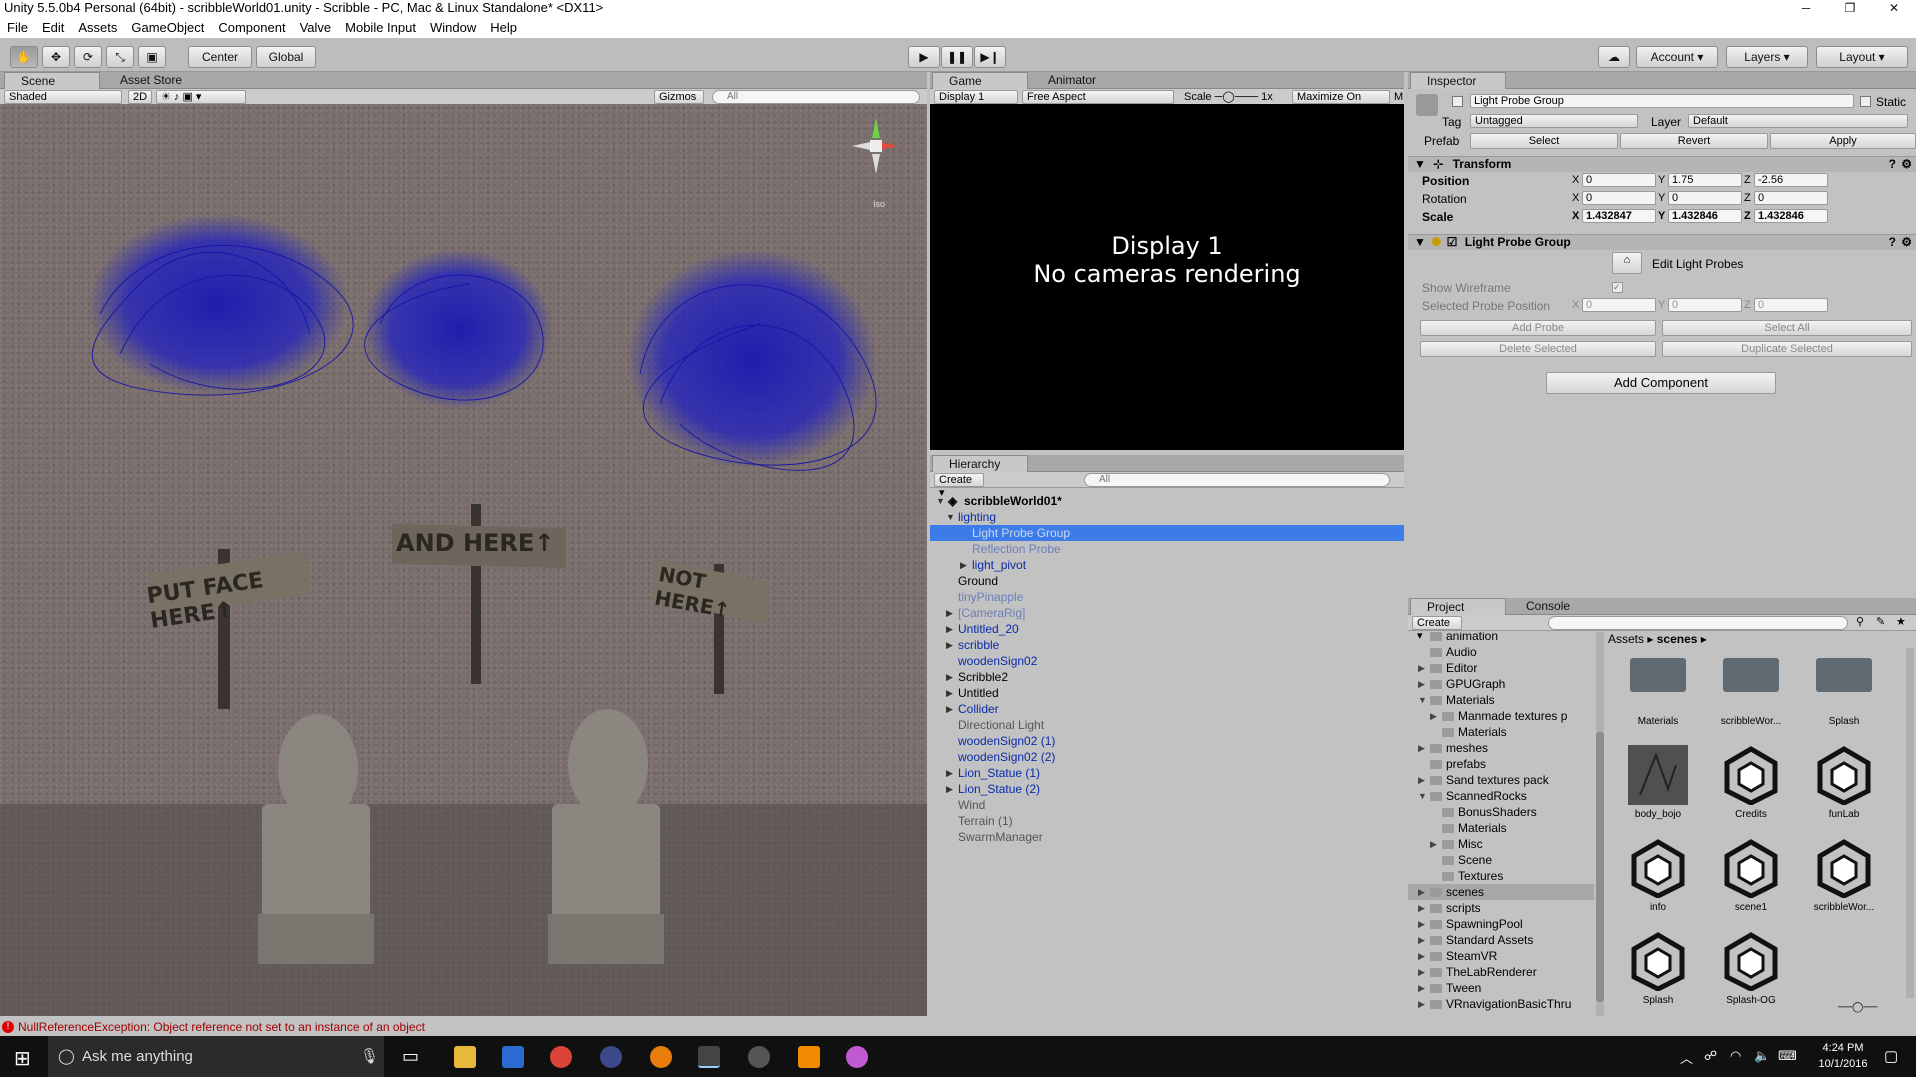 This screenshot has height=1077, width=1916. What do you see at coordinates (1677, 639) in the screenshot?
I see `breadcrumb-scenes: scenes` at bounding box center [1677, 639].